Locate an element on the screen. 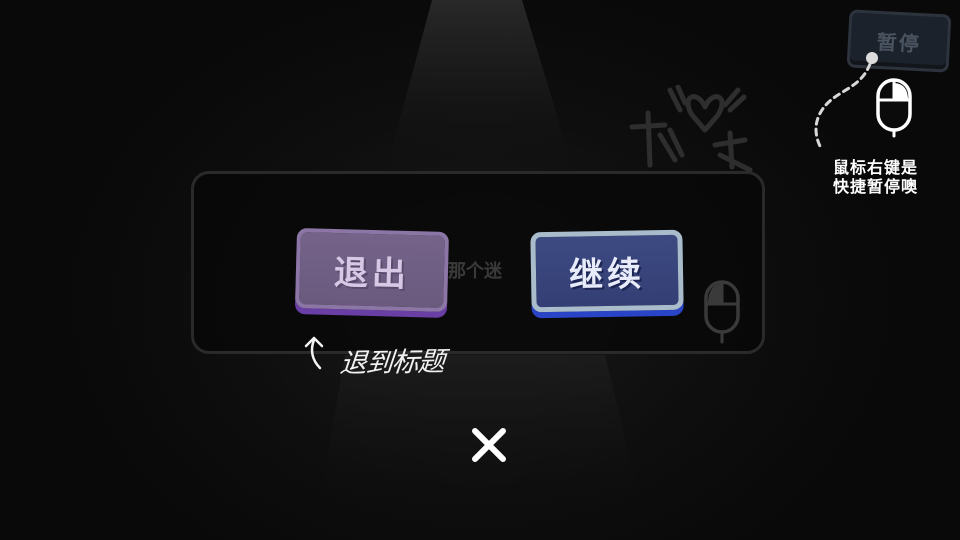 Image resolution: width=960 pixels, height=540 pixels. mouse-icon is located at coordinates (722, 312).